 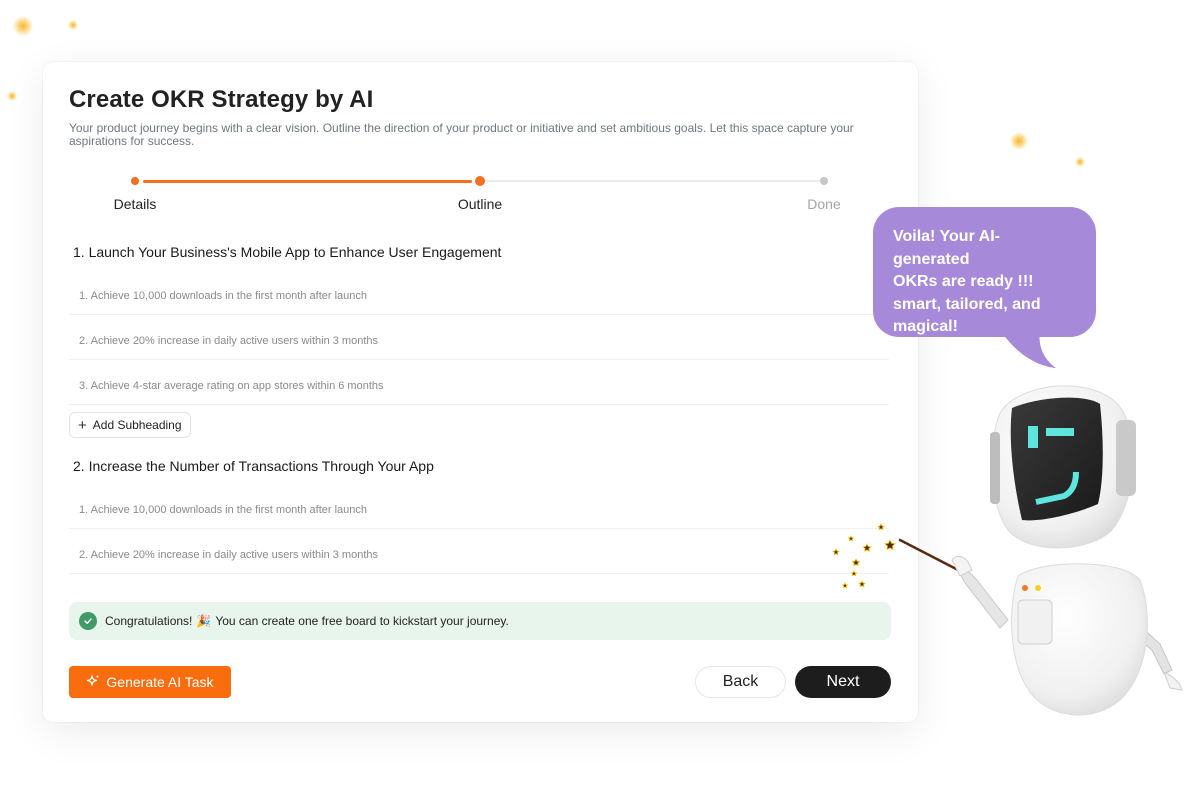 I want to click on magic-wand, so click(x=931, y=556).